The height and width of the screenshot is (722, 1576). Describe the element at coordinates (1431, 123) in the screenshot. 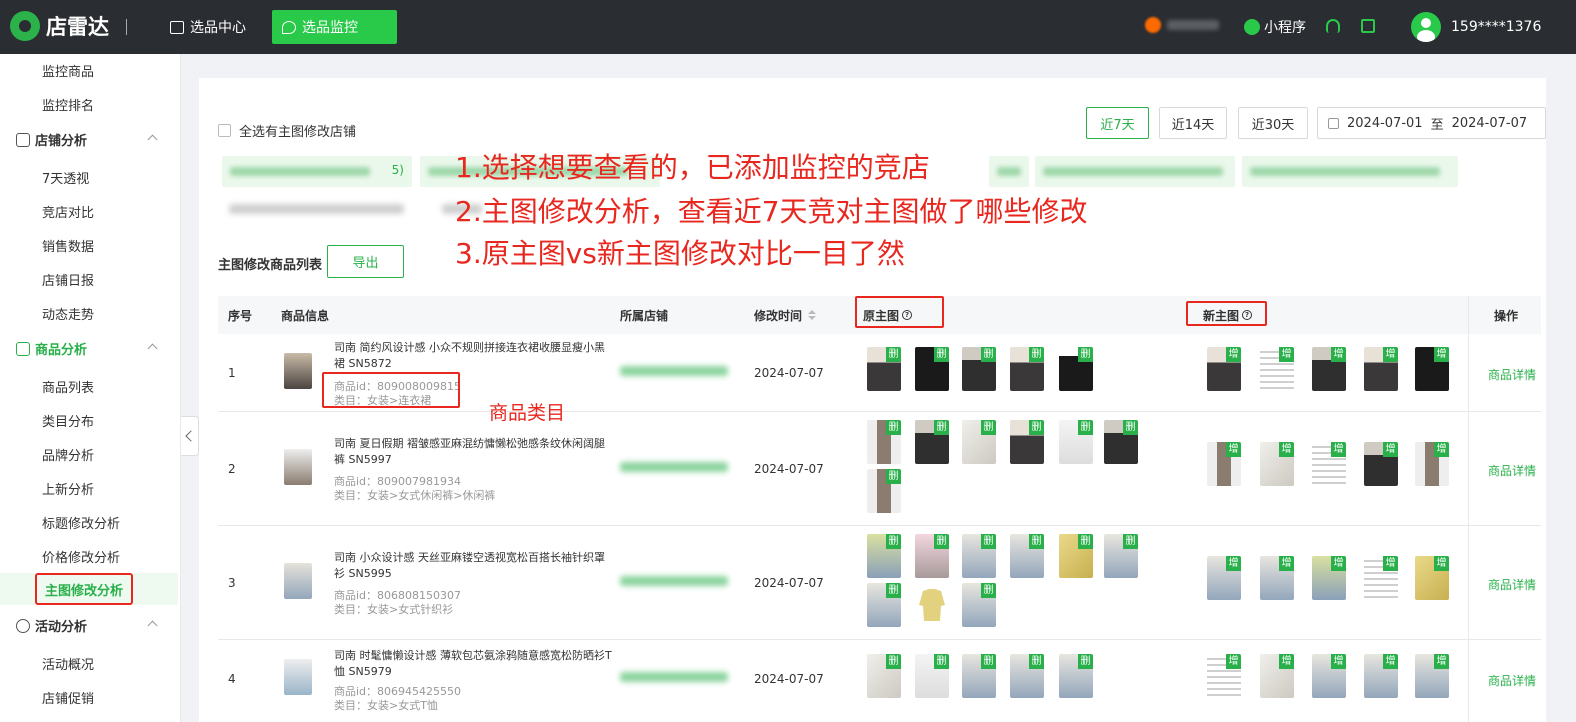

I see `date-range-picker: 2024-07-01 至 2024-07-07` at that location.